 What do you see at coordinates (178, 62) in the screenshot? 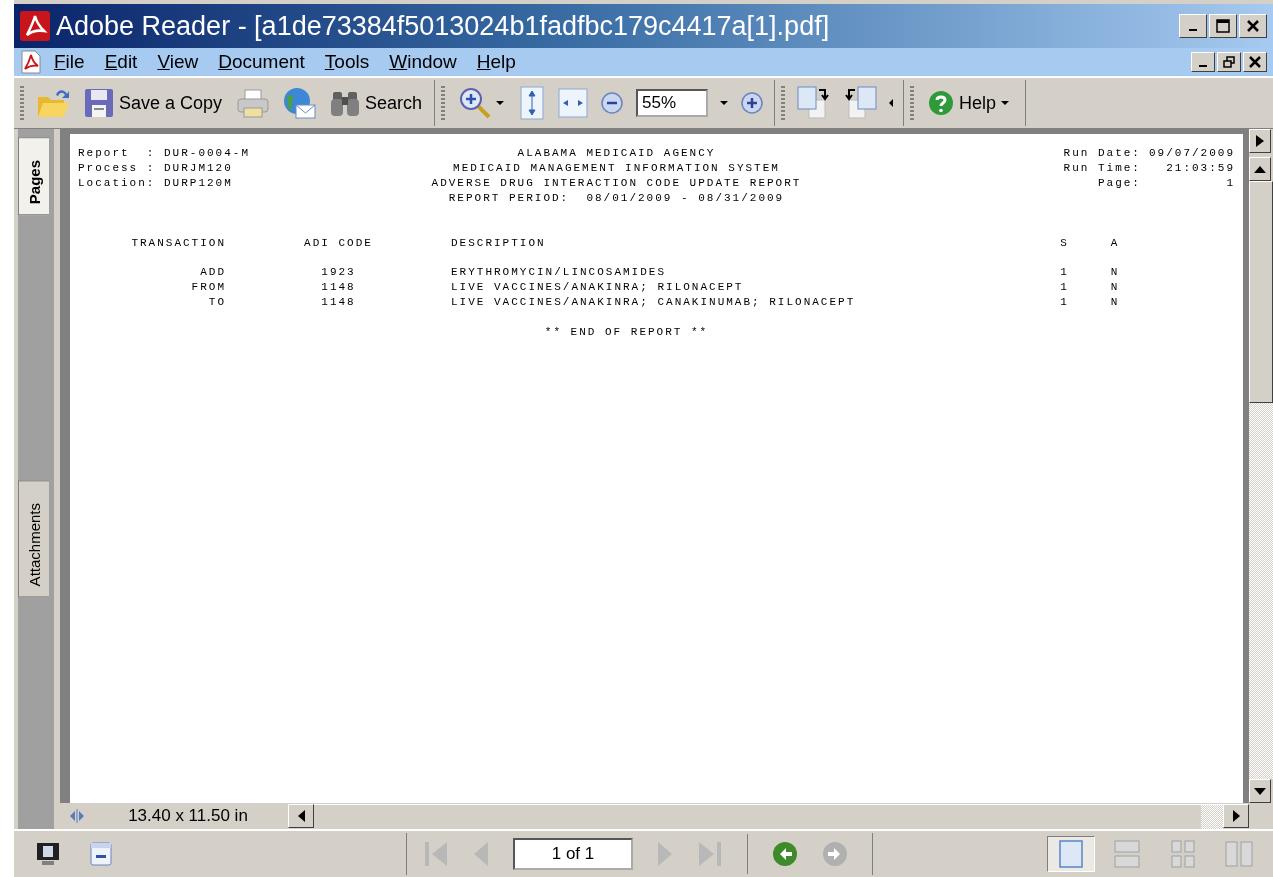
I see `menu-item: View` at bounding box center [178, 62].